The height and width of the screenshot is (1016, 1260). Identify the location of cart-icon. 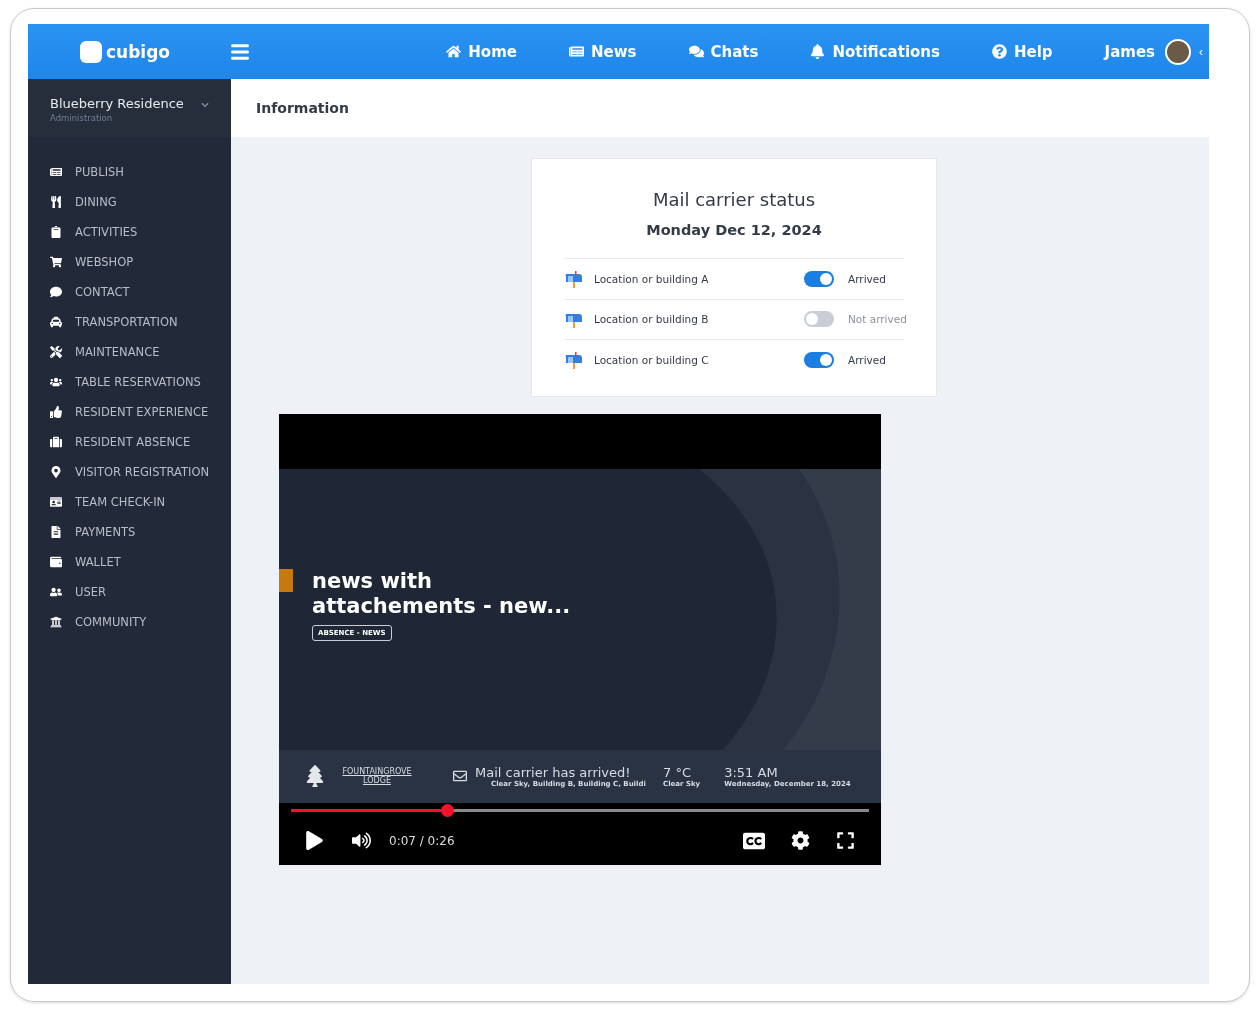
(56, 262).